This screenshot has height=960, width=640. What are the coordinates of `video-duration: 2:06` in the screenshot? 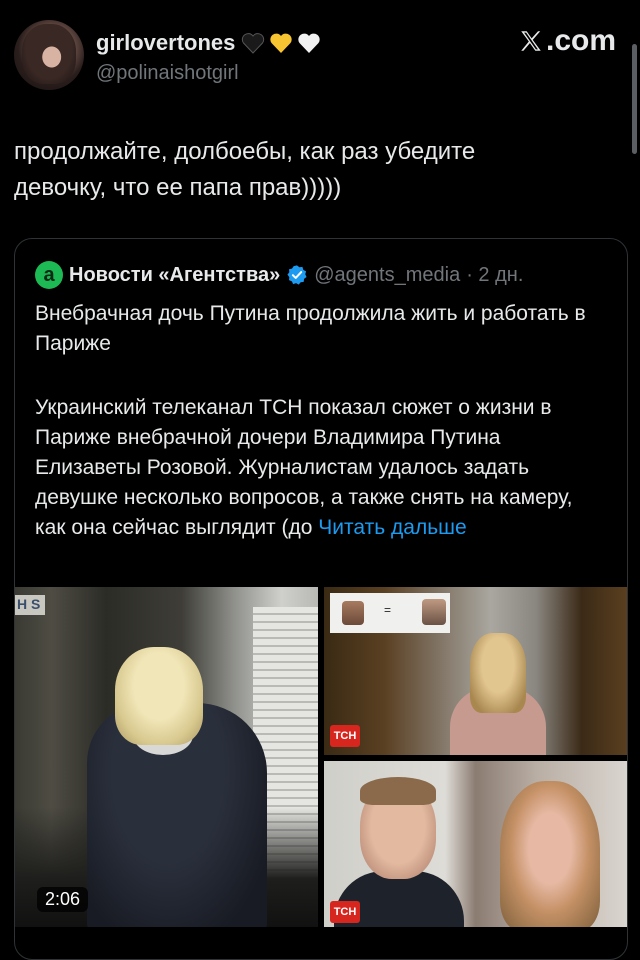 It's located at (63, 899).